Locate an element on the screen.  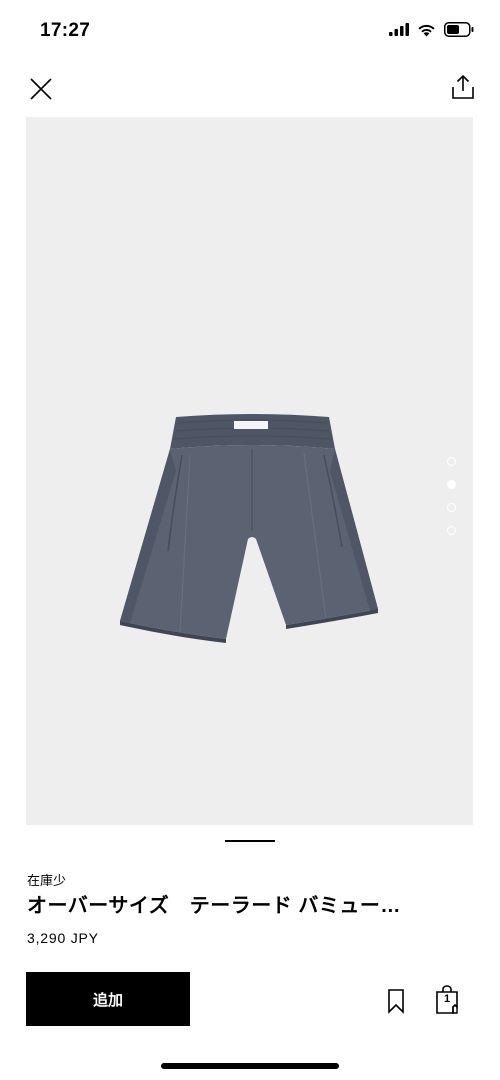
status-time: 17:27 is located at coordinates (65, 30).